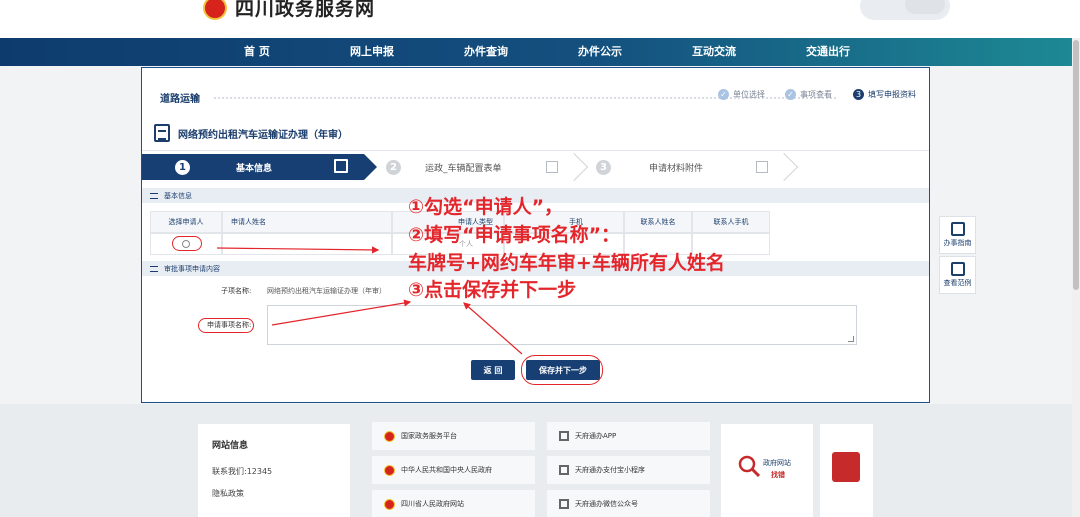 This screenshot has height=517, width=1080. What do you see at coordinates (957, 243) in the screenshot?
I see `side-guide-label: 办事指南` at bounding box center [957, 243].